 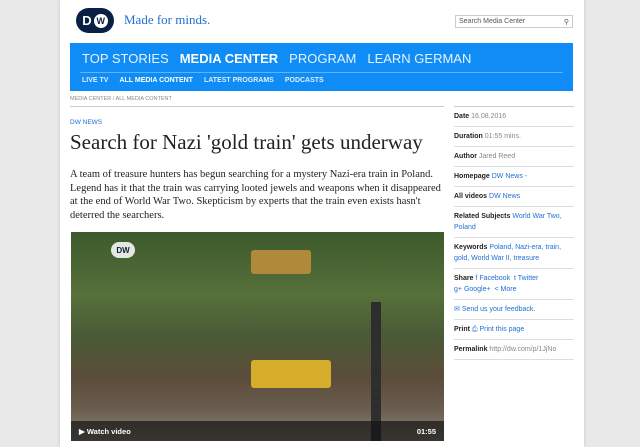 I want to click on author-value: Jared Reed, so click(x=497, y=156).